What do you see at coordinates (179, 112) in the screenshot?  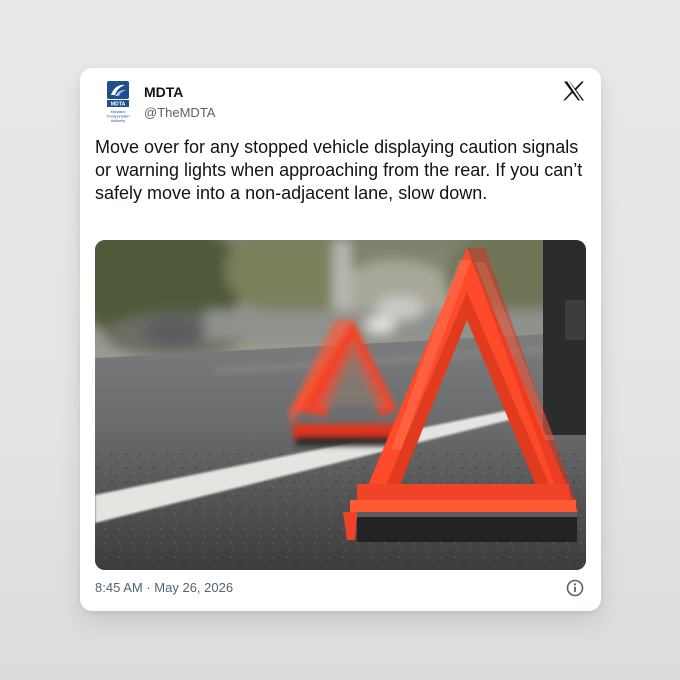 I see `user-handle: @TheMDTA` at bounding box center [179, 112].